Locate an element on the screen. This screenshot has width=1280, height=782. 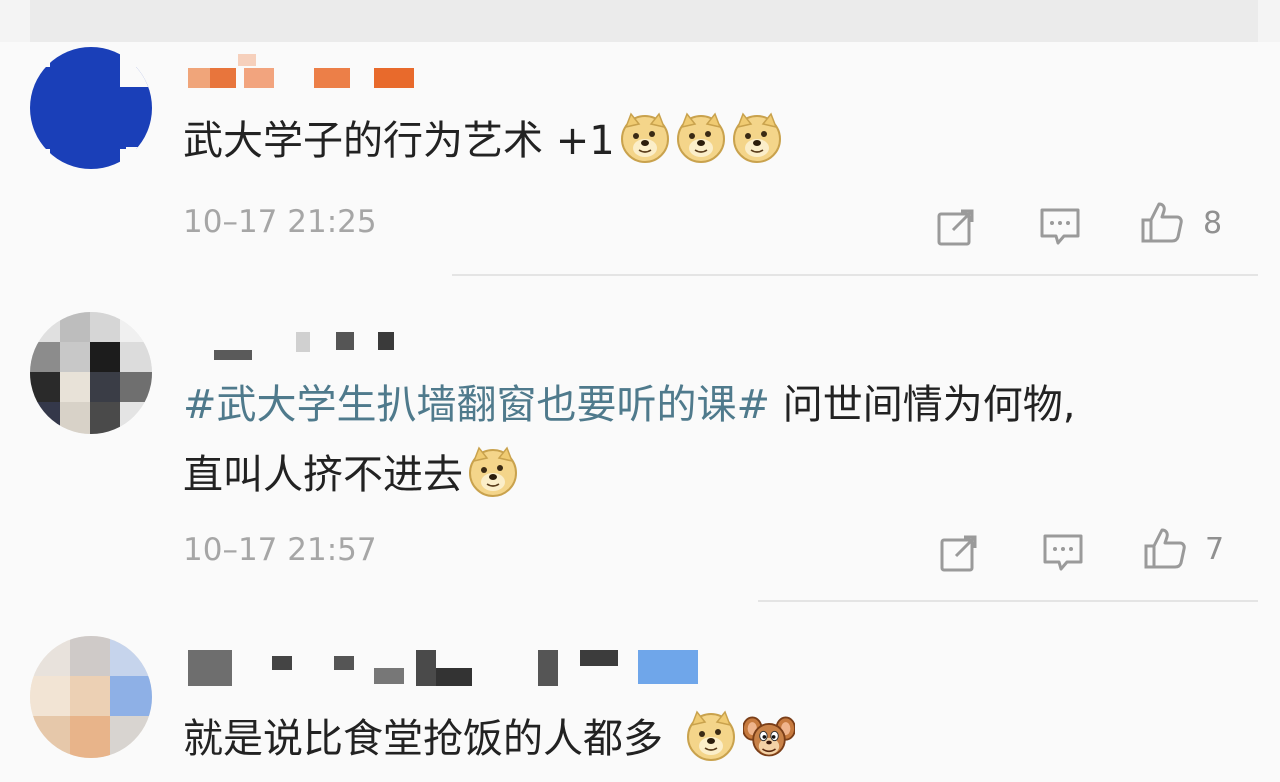
comment-text-line2: 直叫人挤不进去 is located at coordinates (351, 474).